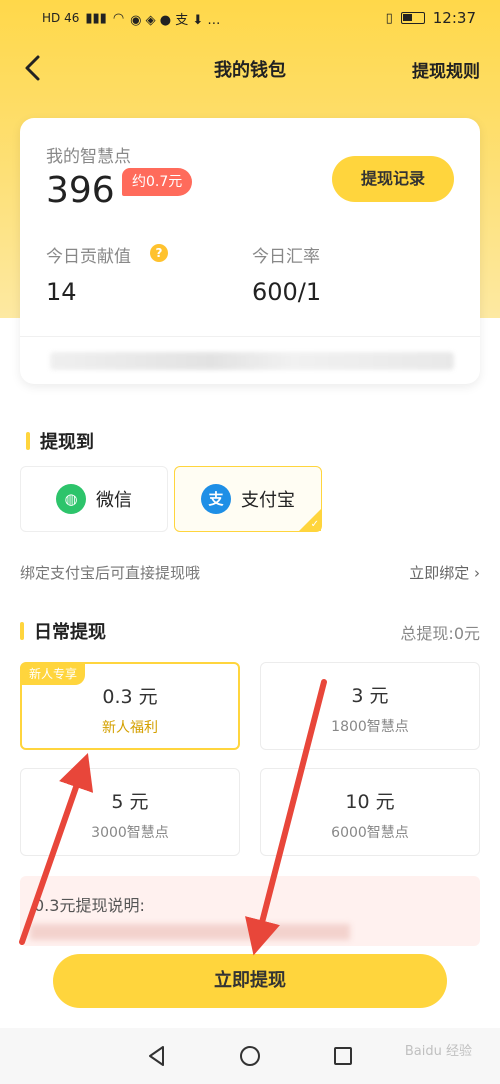 The image size is (500, 1084). I want to click on note-title: 0.3元提现说明:, so click(89, 905).